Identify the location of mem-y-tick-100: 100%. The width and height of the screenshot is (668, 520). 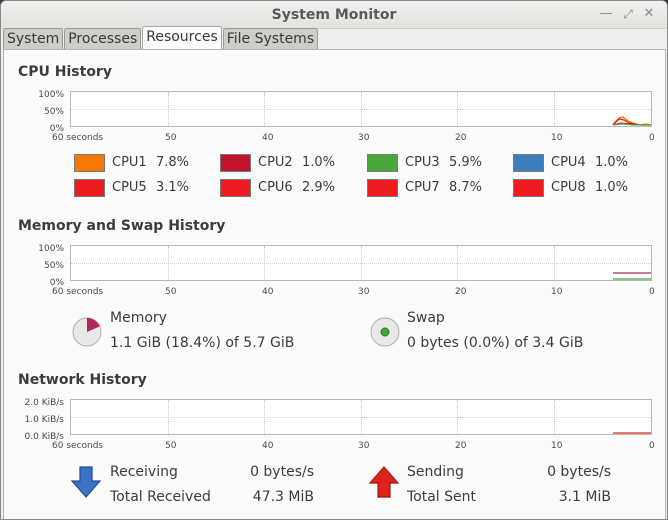
(51, 249).